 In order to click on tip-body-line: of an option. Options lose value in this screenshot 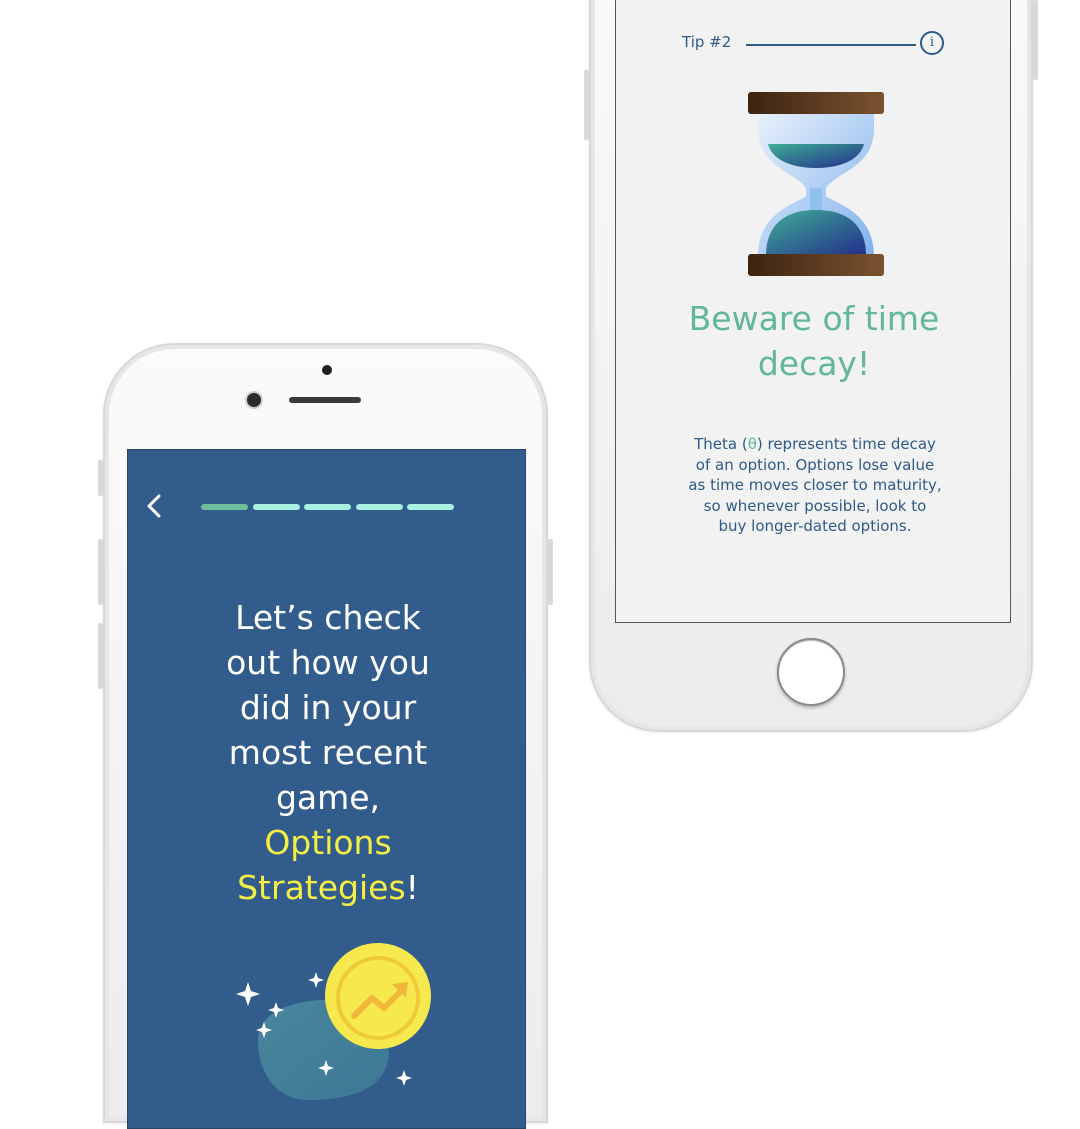, I will do `click(815, 464)`.